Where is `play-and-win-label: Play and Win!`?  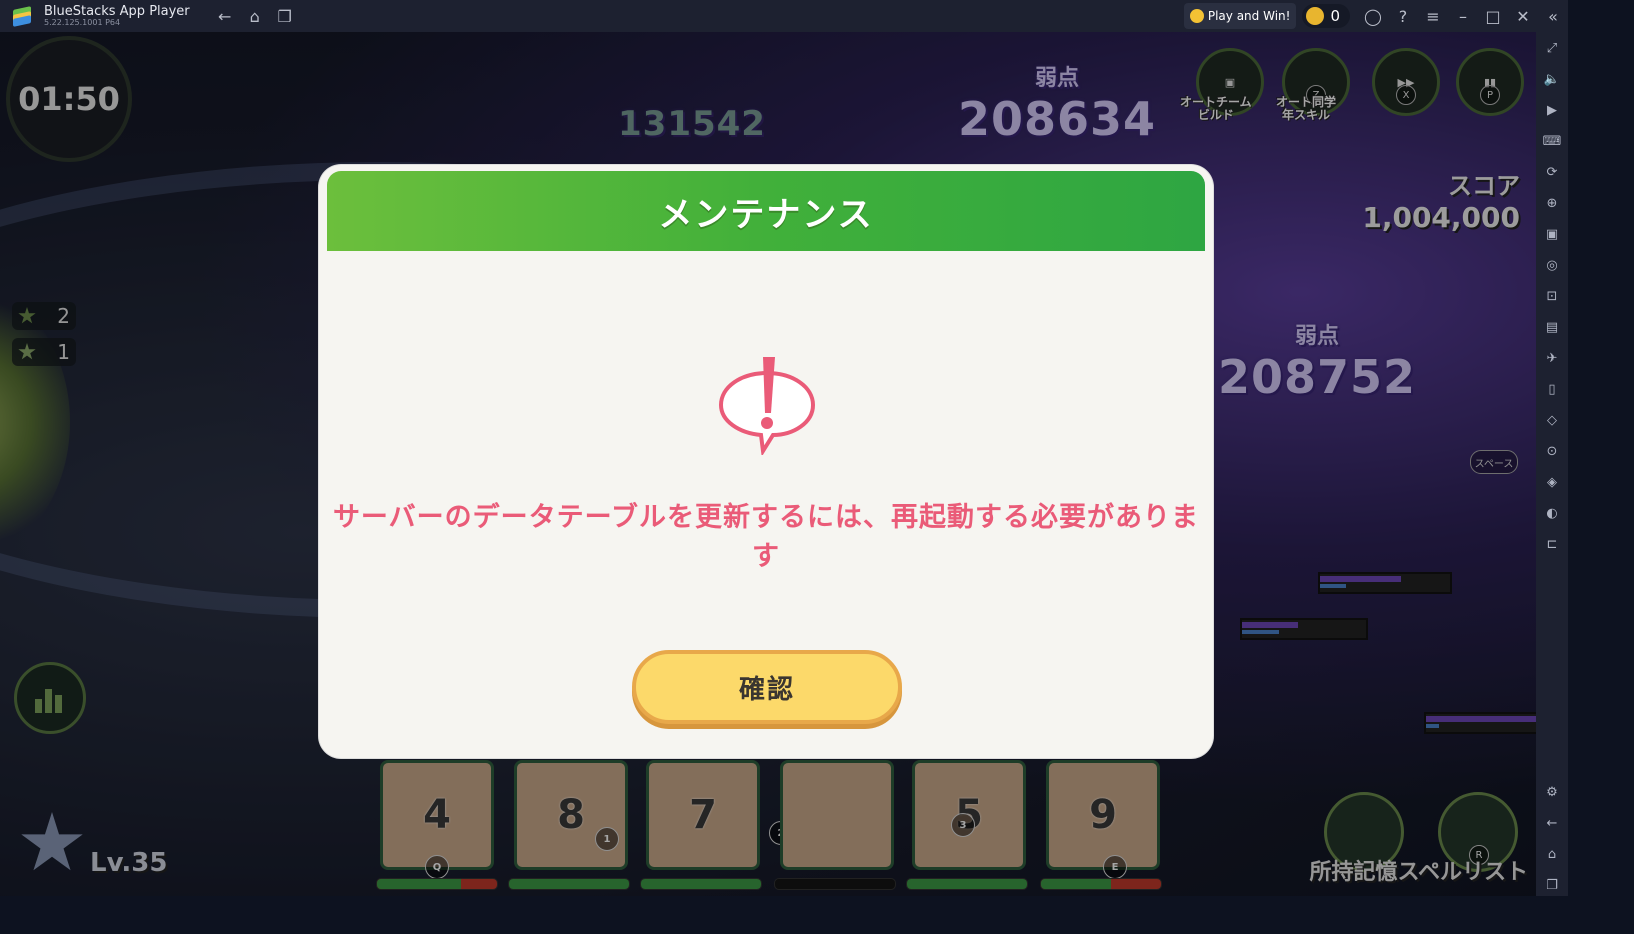 play-and-win-label: Play and Win! is located at coordinates (1249, 16).